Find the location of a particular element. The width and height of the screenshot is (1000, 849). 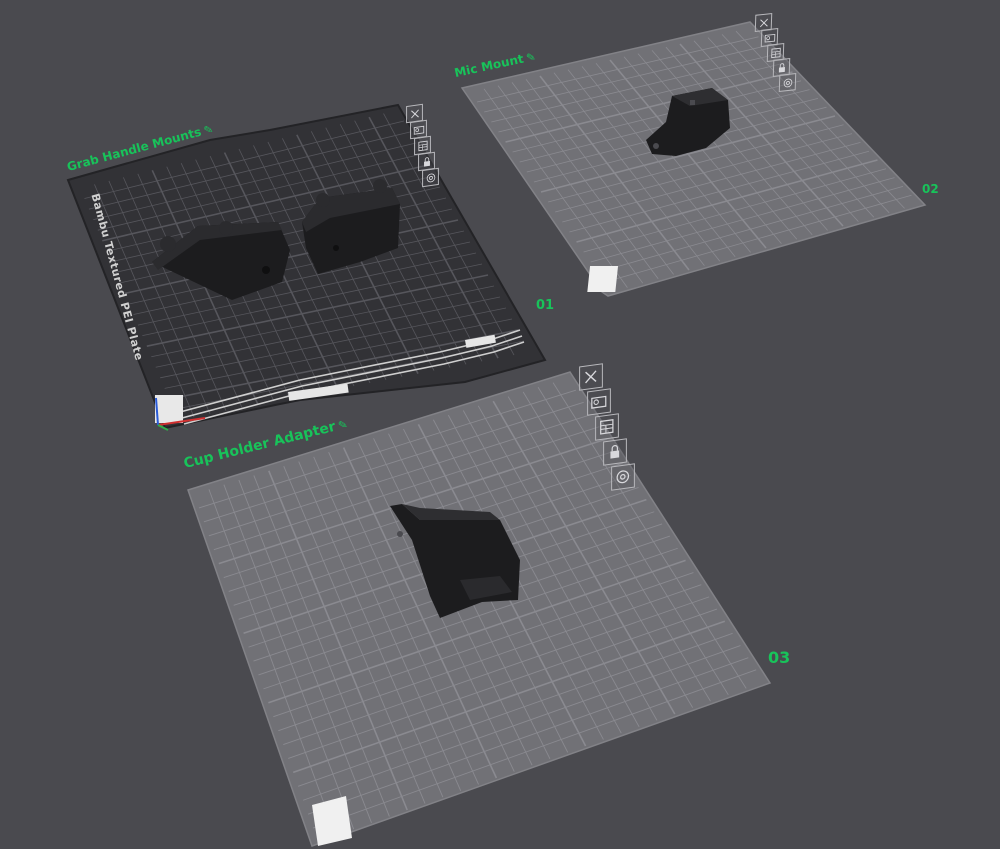

plate-03-delete-button is located at coordinates (591, 377).